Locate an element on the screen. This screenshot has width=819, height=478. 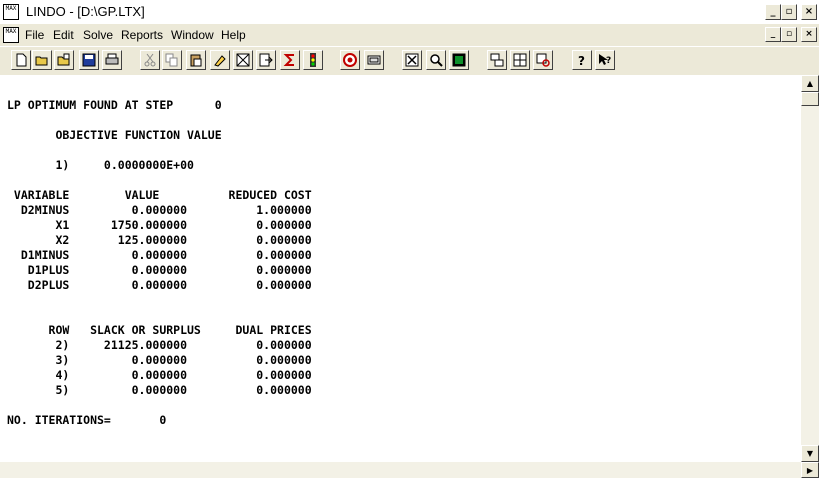
zoom-icon is located at coordinates (436, 60).